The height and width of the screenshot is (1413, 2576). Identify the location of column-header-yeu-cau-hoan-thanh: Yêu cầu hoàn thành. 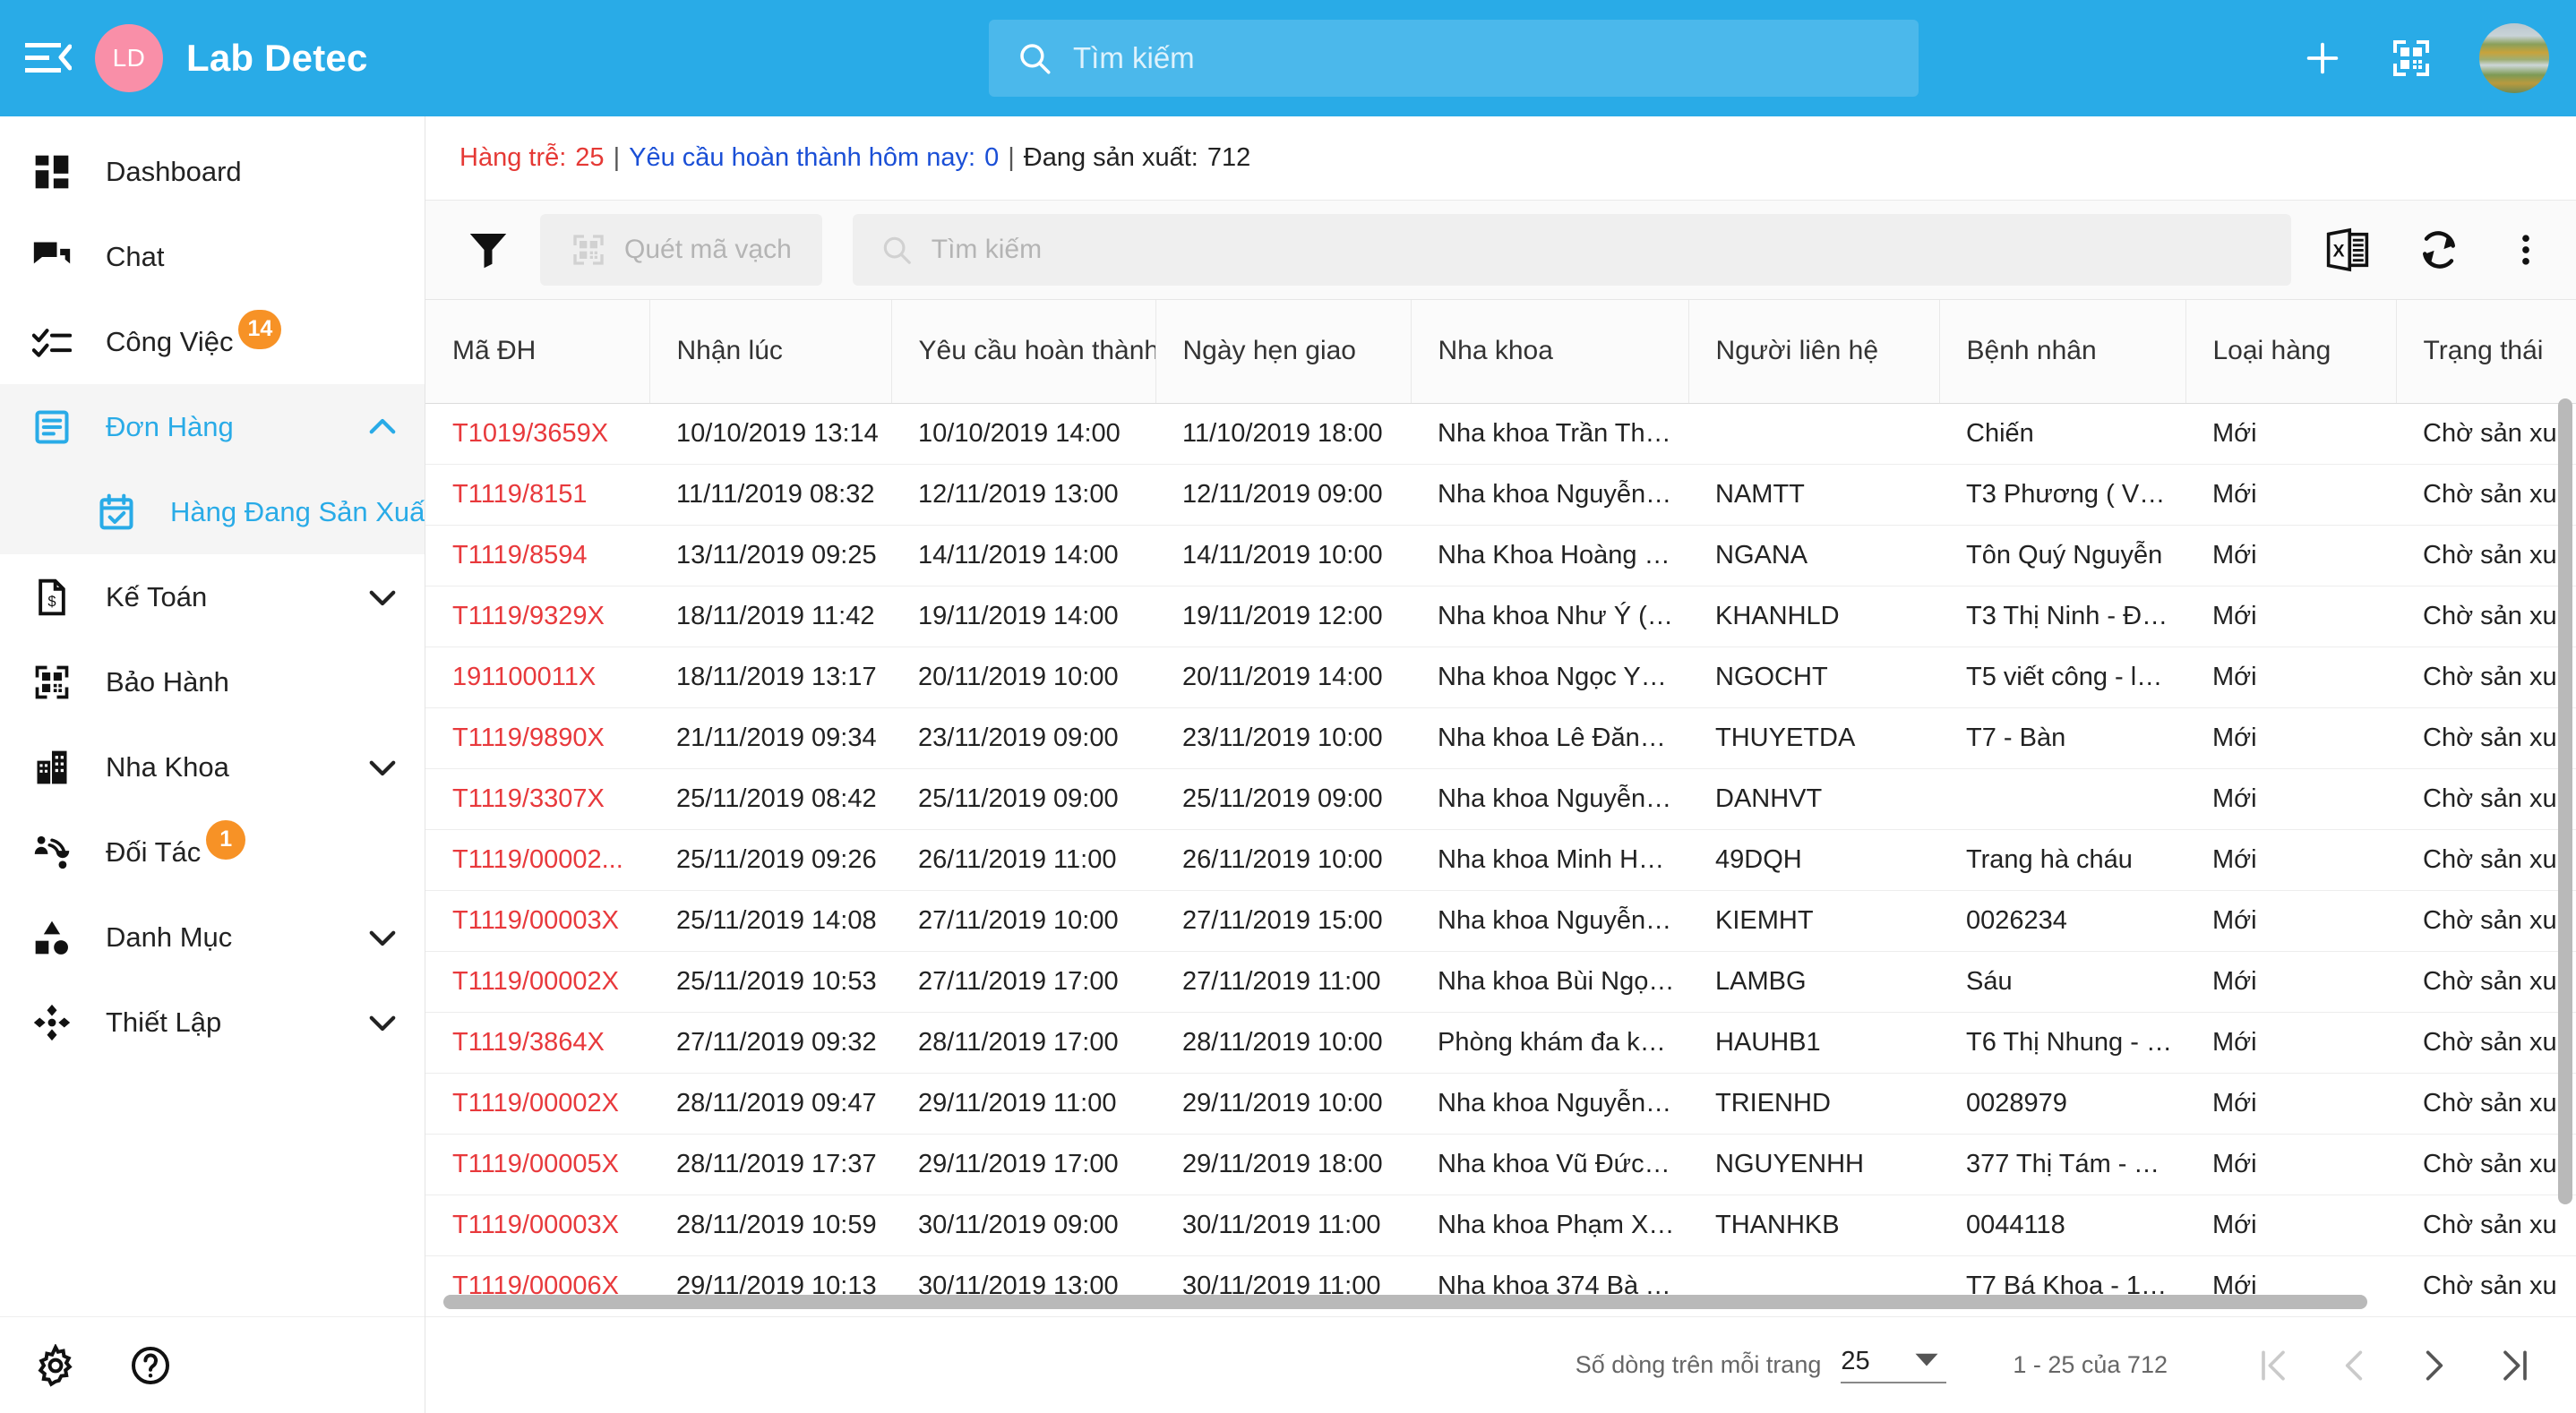
(1023, 352).